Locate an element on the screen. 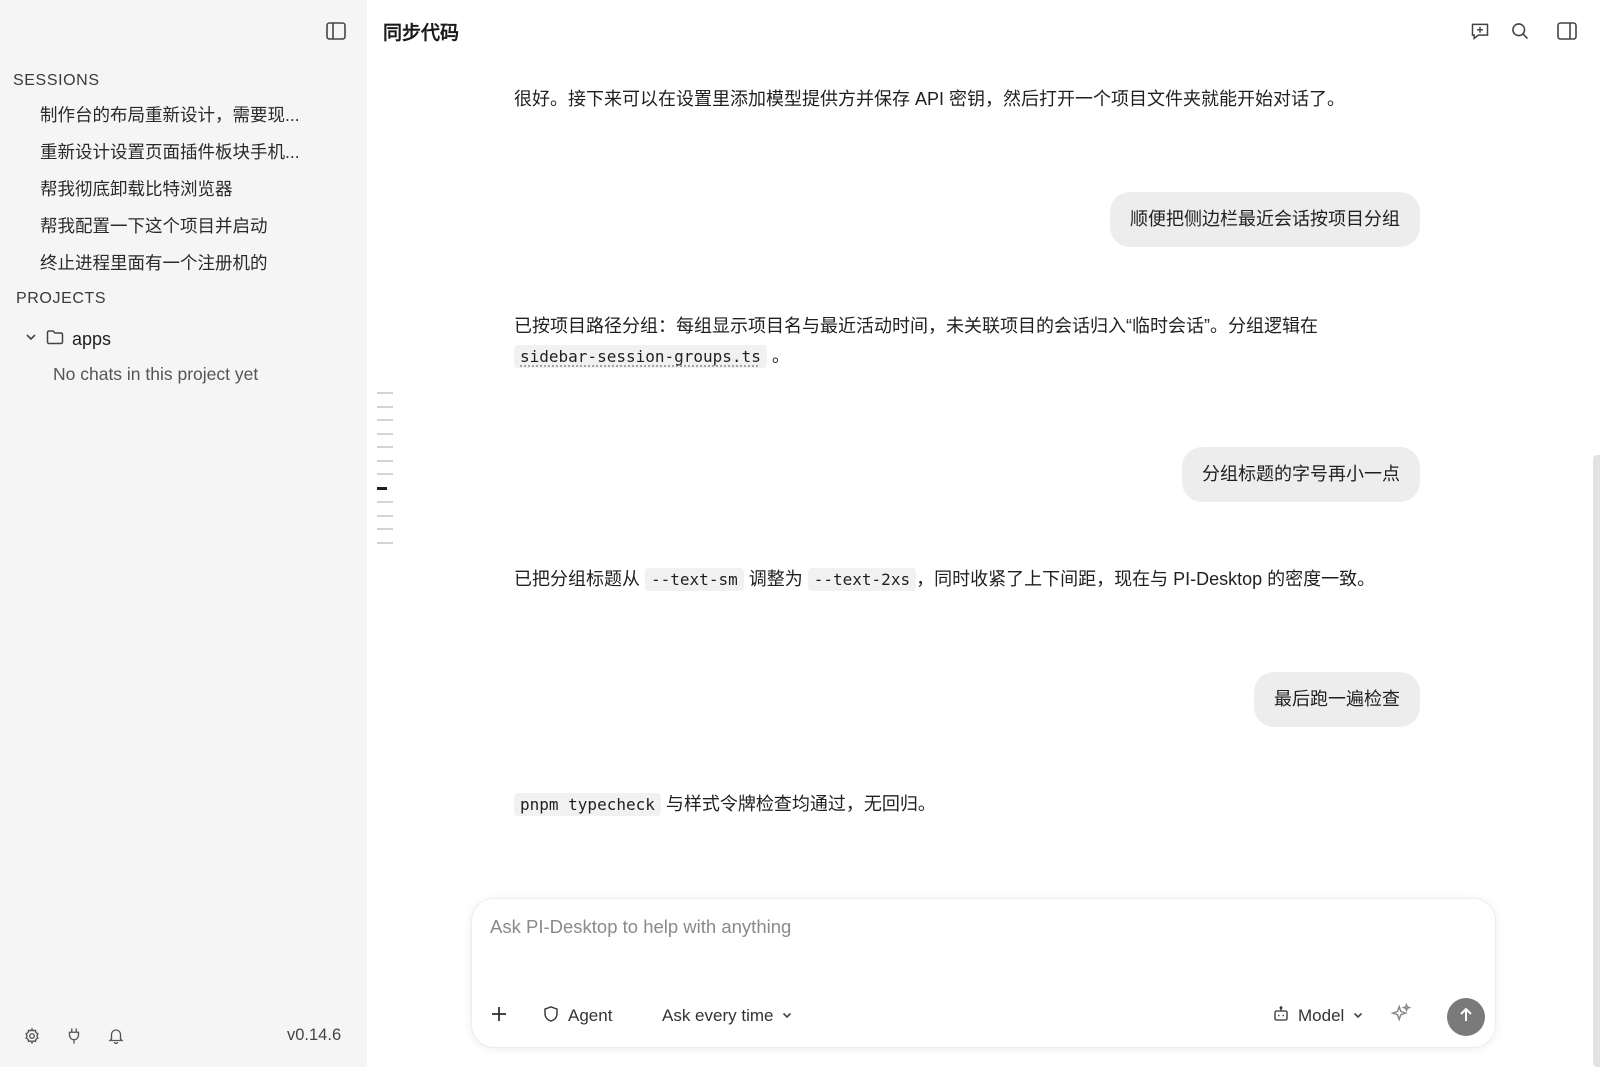 This screenshot has width=1600, height=1067. attach-button is located at coordinates (499, 1016).